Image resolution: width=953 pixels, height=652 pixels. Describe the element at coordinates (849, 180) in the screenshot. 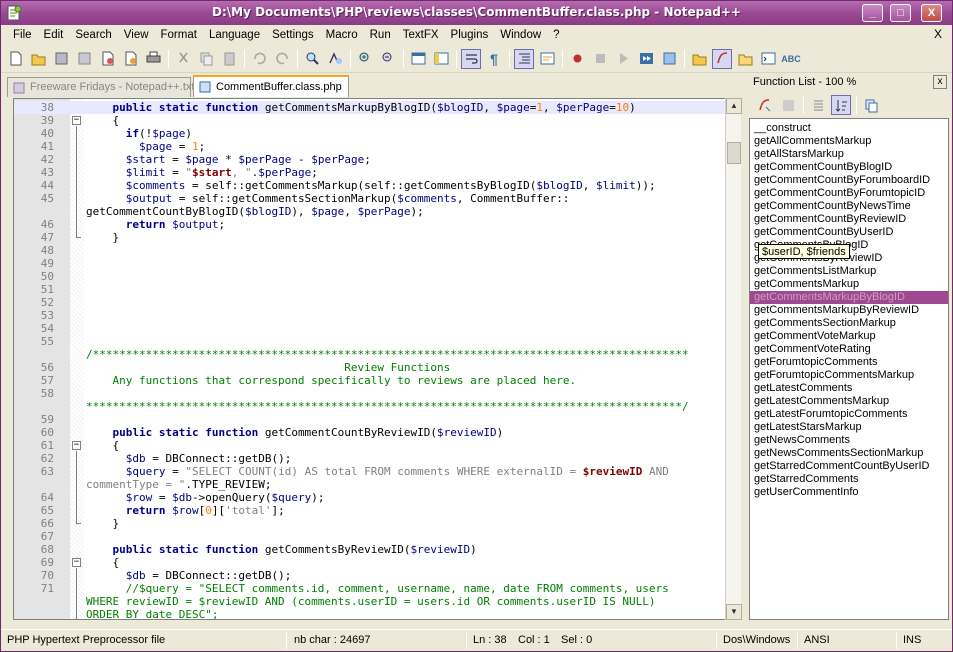

I see `function-list-item: getCommentCountByForumboardID` at that location.